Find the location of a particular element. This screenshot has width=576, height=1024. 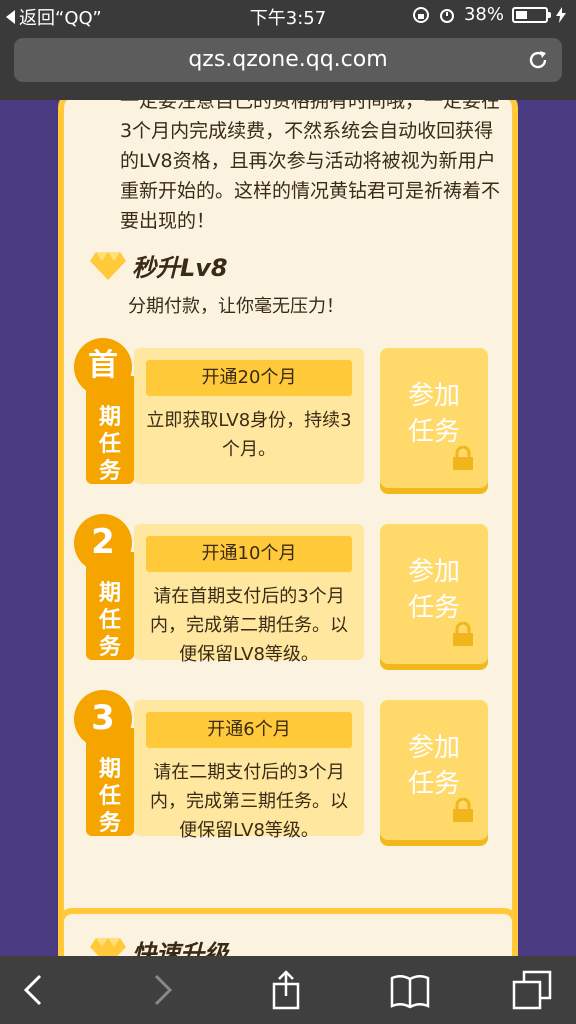

section-title: 秒升Lv8 is located at coordinates (180, 268).